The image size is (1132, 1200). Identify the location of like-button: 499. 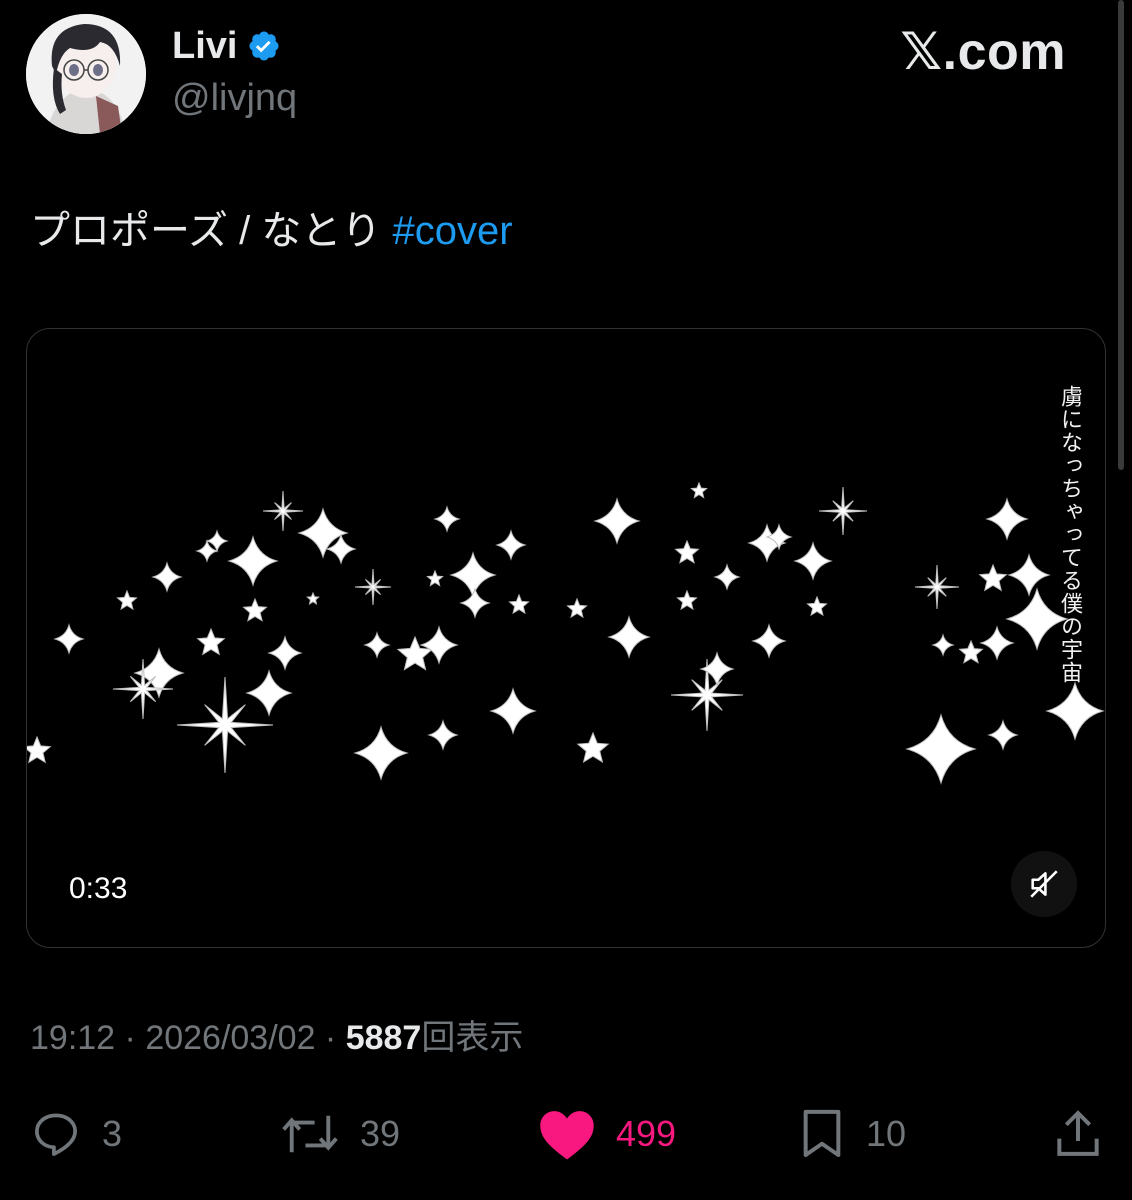
(606, 1134).